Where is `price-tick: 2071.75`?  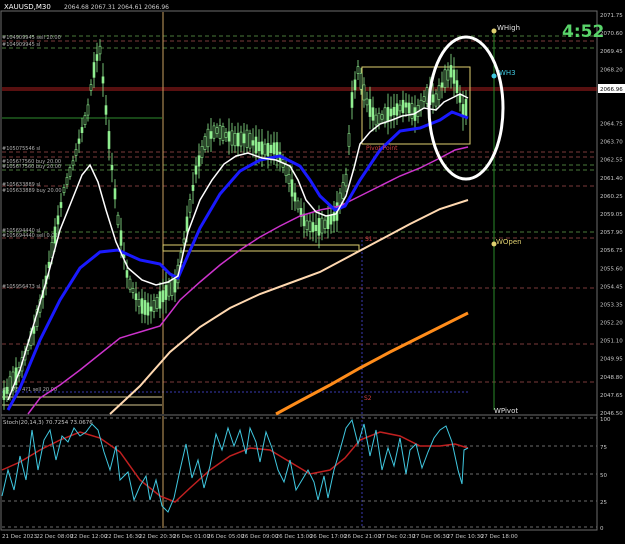
price-tick: 2071.75 is located at coordinates (611, 16).